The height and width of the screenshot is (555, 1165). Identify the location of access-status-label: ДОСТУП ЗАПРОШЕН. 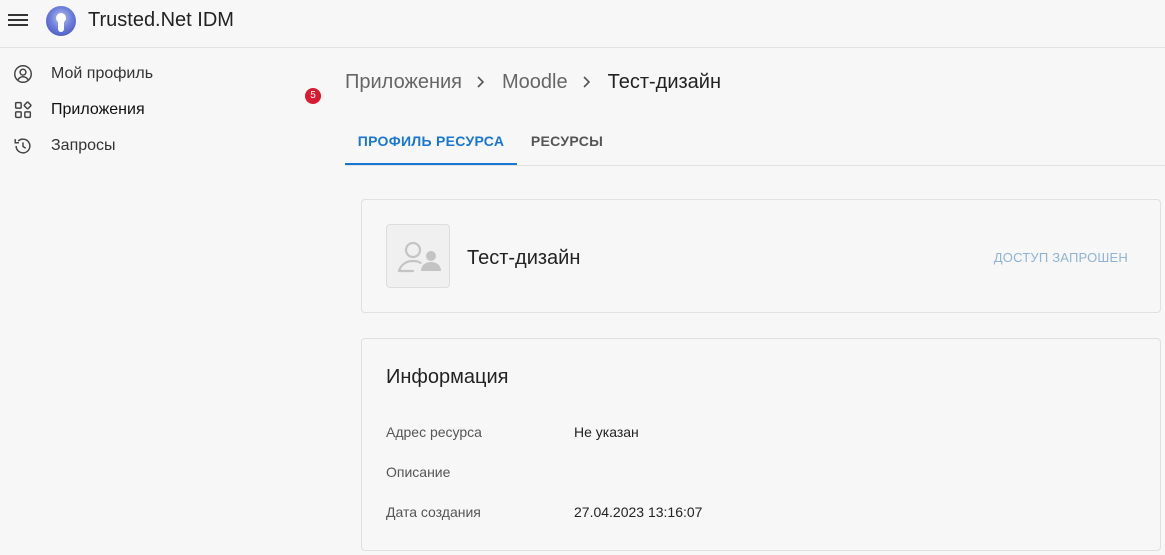
(1060, 257).